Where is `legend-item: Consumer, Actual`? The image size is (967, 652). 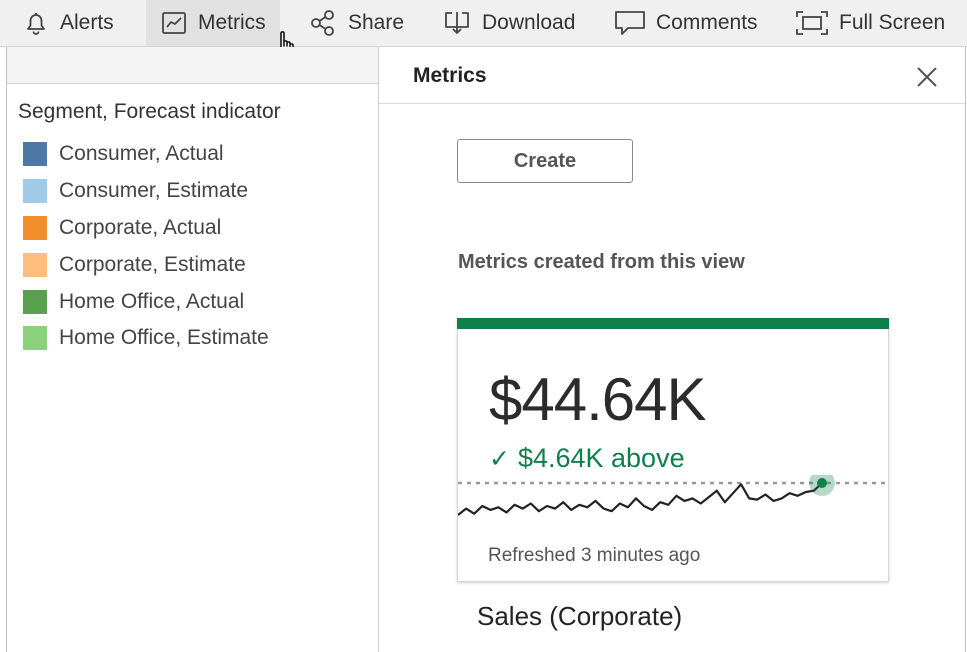 legend-item: Consumer, Actual is located at coordinates (146, 154).